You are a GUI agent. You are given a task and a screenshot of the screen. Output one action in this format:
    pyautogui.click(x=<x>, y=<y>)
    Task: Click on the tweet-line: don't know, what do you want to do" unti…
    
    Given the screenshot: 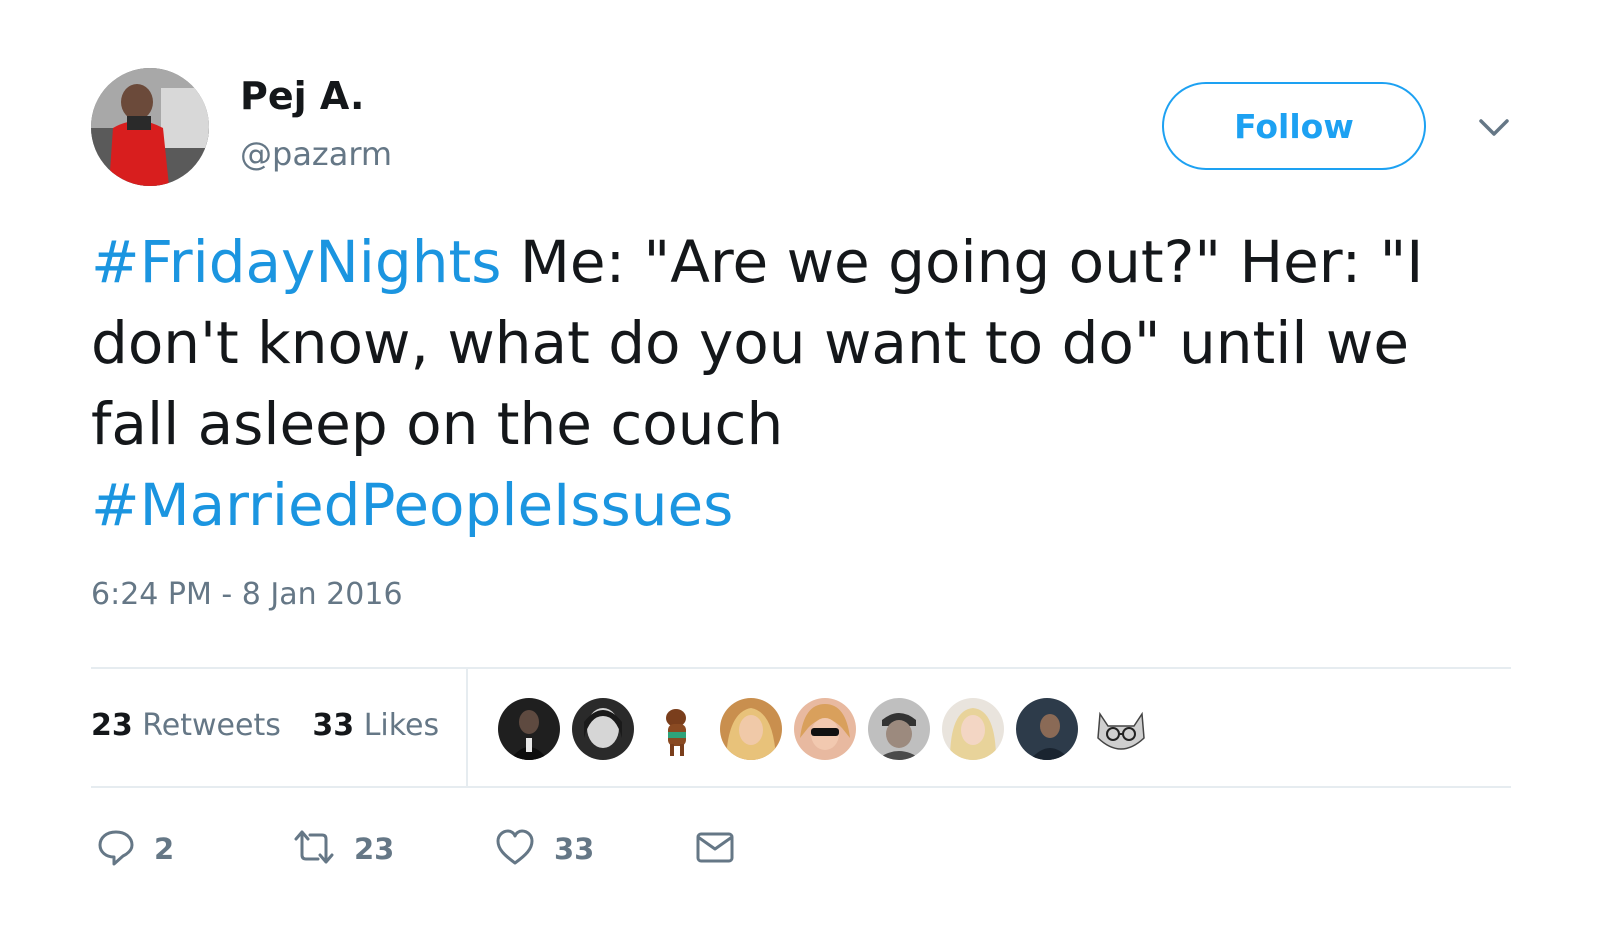 What is the action you would take?
    pyautogui.click(x=806, y=343)
    